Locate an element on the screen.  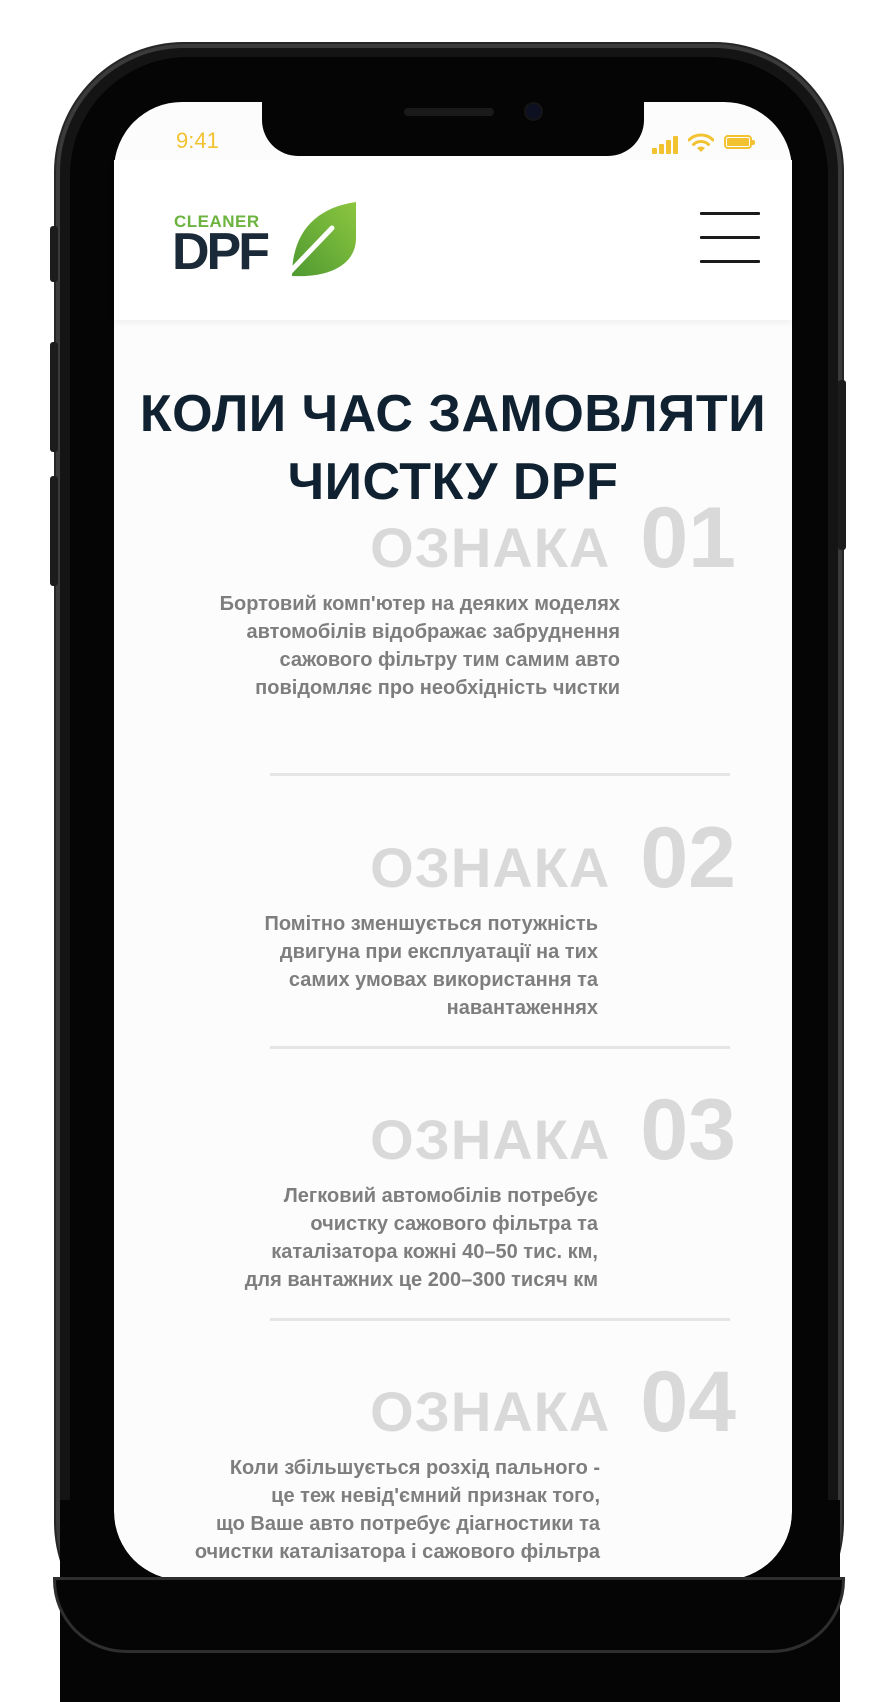
sign-heading: ОЗНАКА 03 is located at coordinates (456, 1130).